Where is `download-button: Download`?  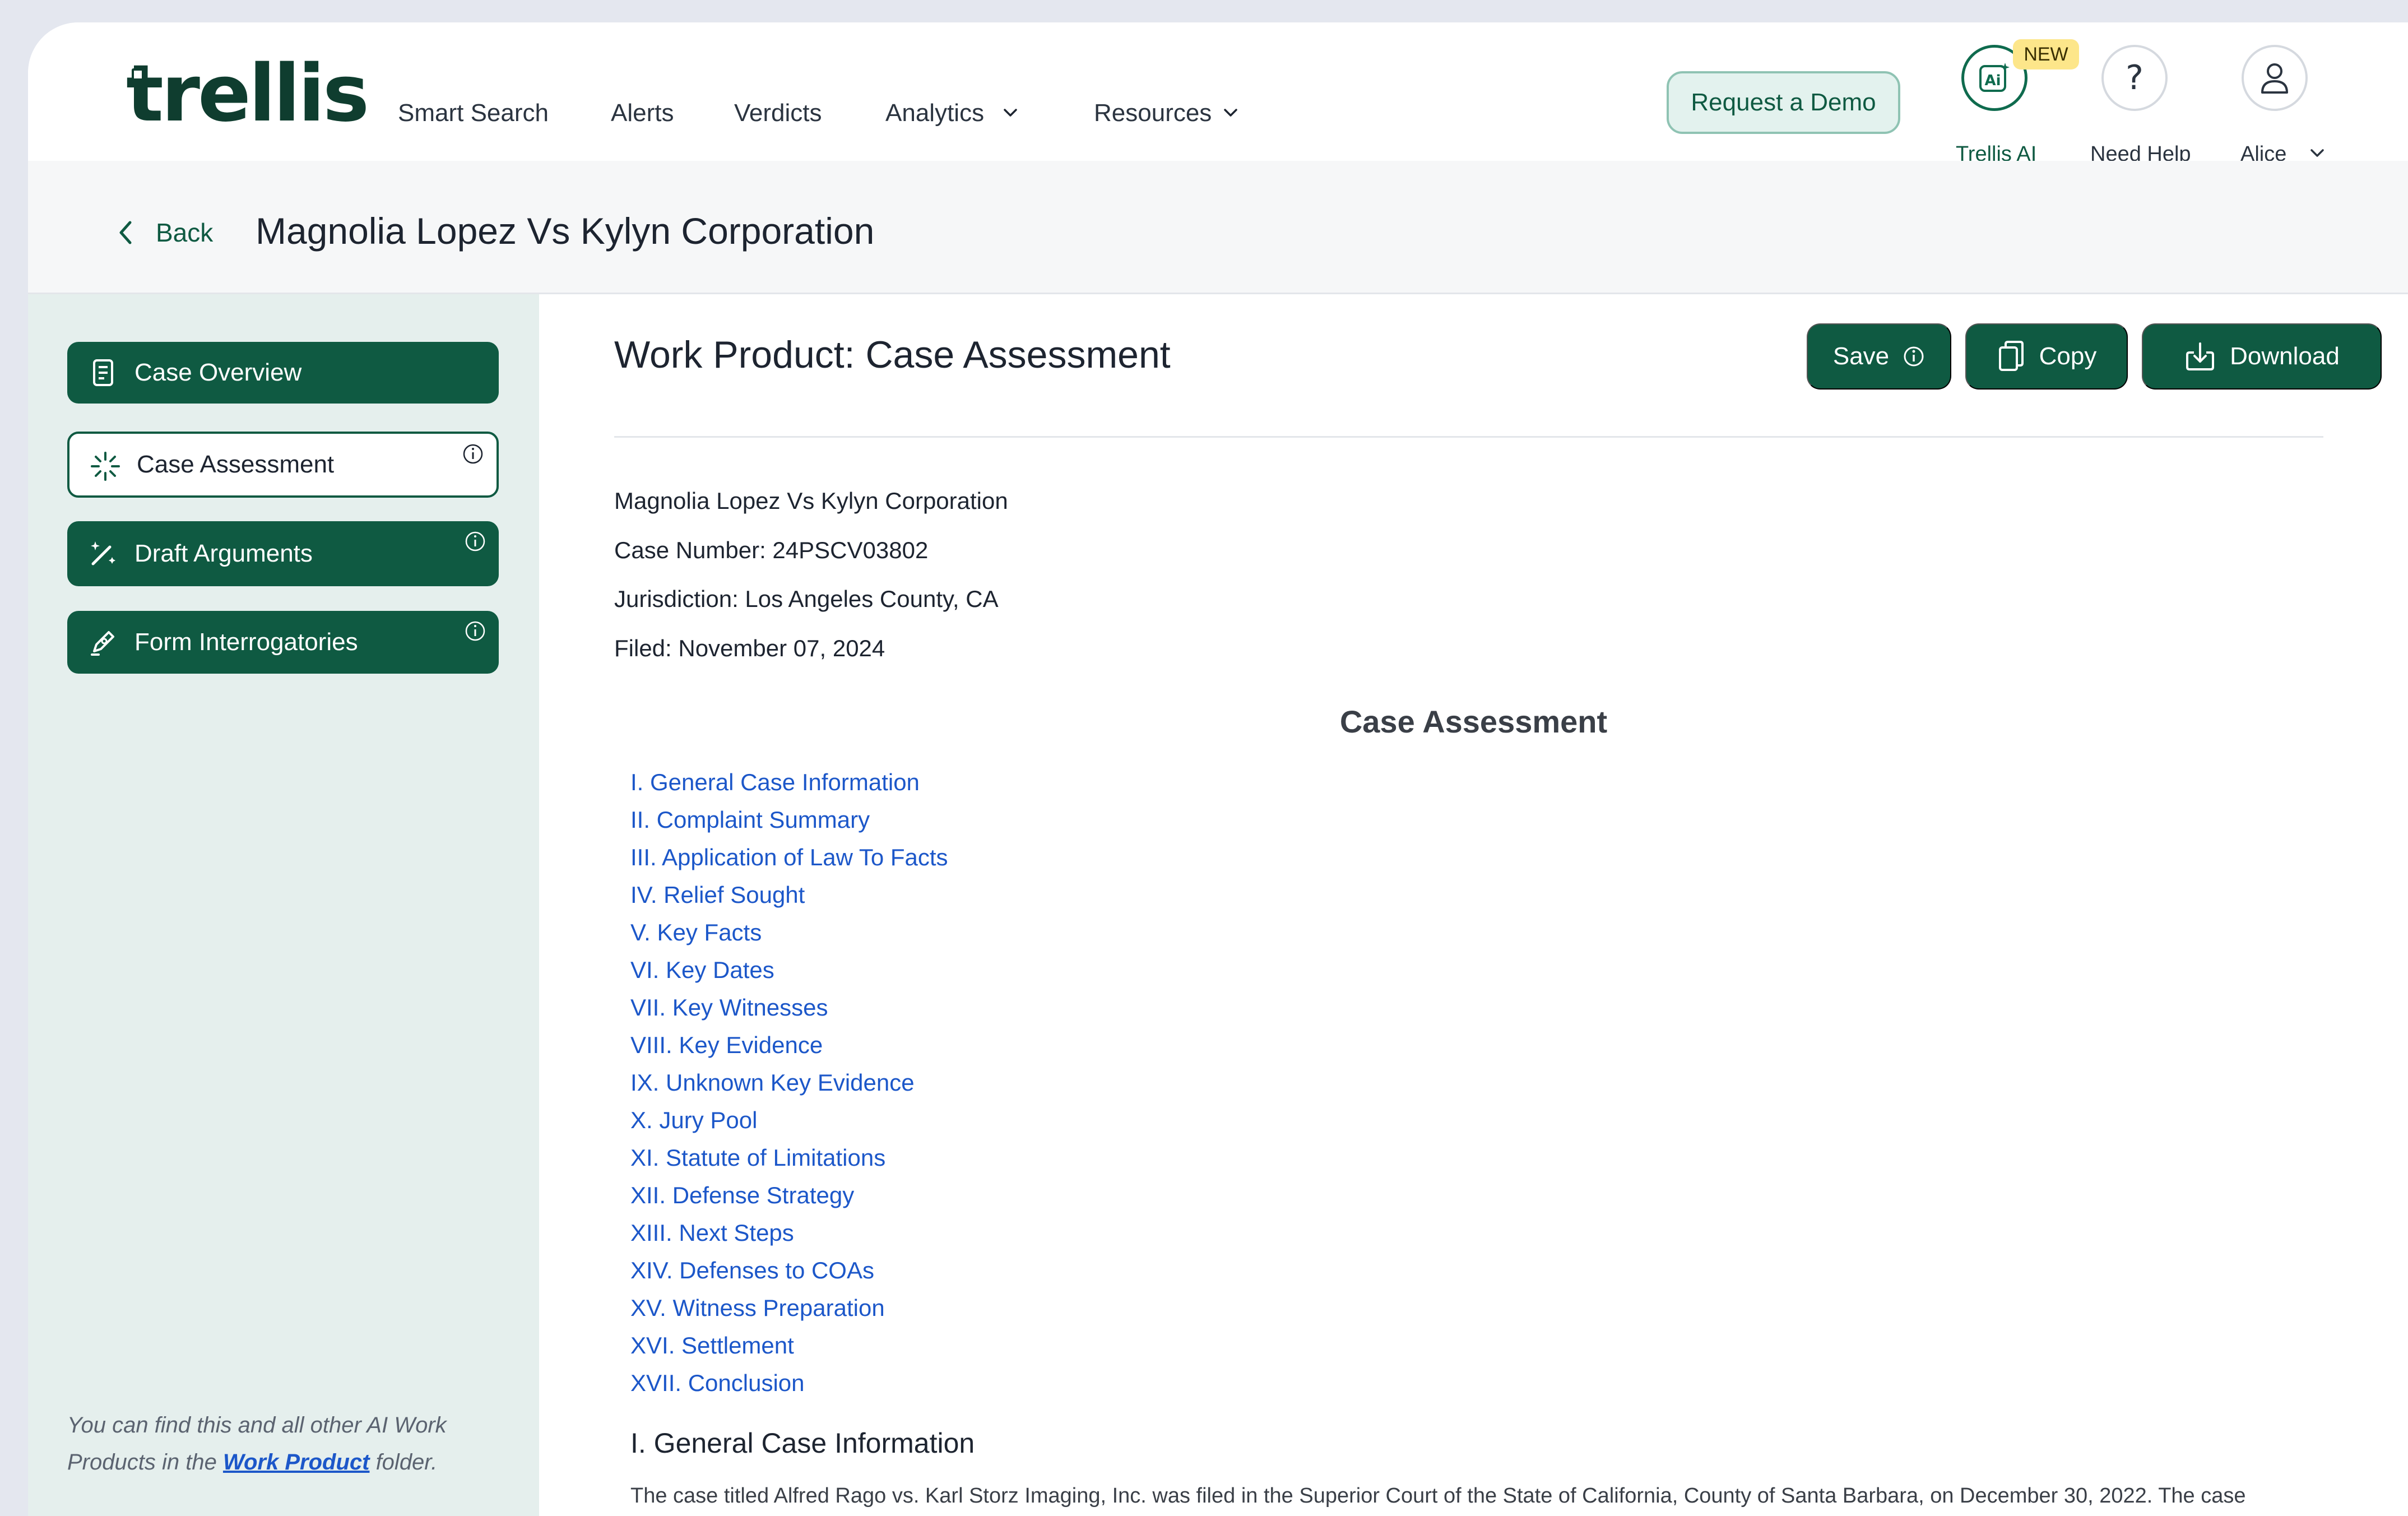
download-button: Download is located at coordinates (2262, 356).